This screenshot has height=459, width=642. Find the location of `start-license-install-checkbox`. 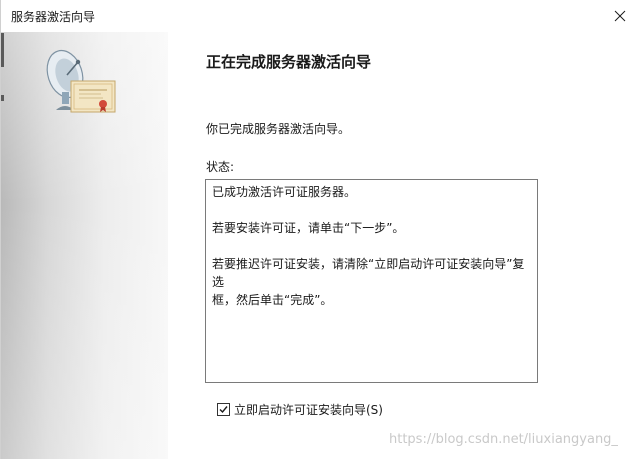

start-license-install-checkbox is located at coordinates (223, 409).